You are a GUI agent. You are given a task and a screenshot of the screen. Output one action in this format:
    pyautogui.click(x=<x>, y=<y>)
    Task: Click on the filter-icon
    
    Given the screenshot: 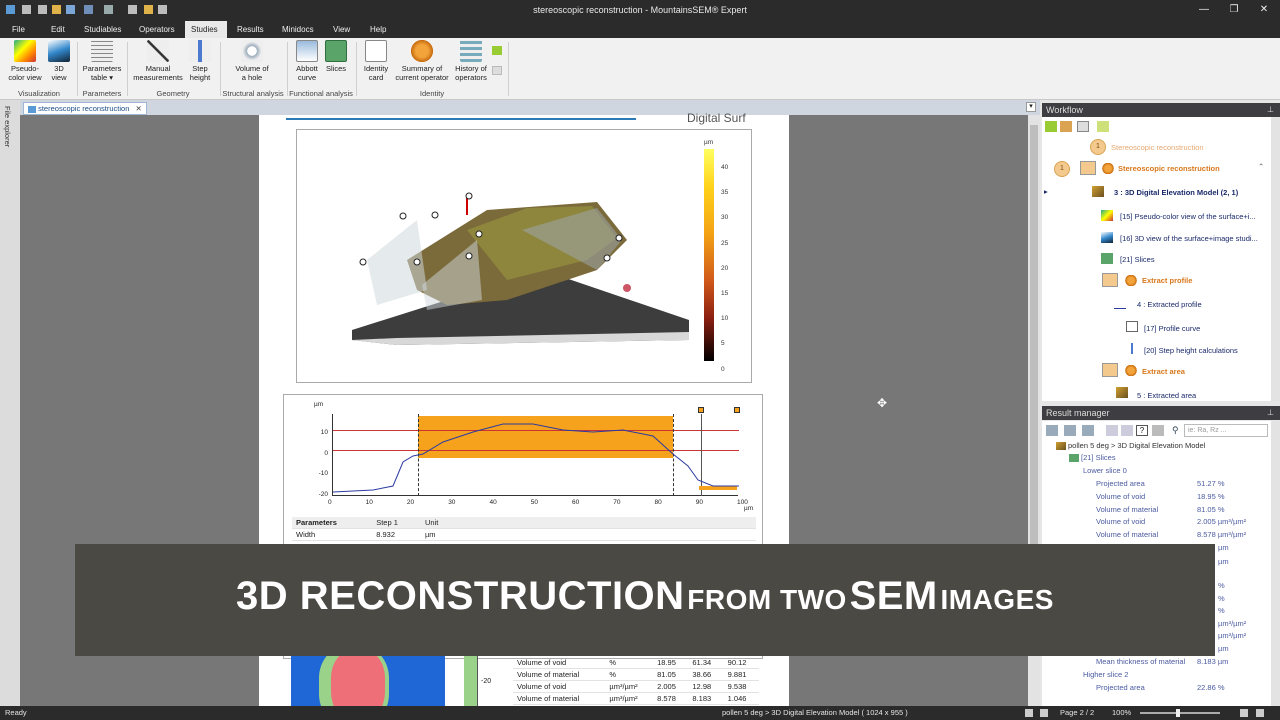 What is the action you would take?
    pyautogui.click(x=1070, y=430)
    